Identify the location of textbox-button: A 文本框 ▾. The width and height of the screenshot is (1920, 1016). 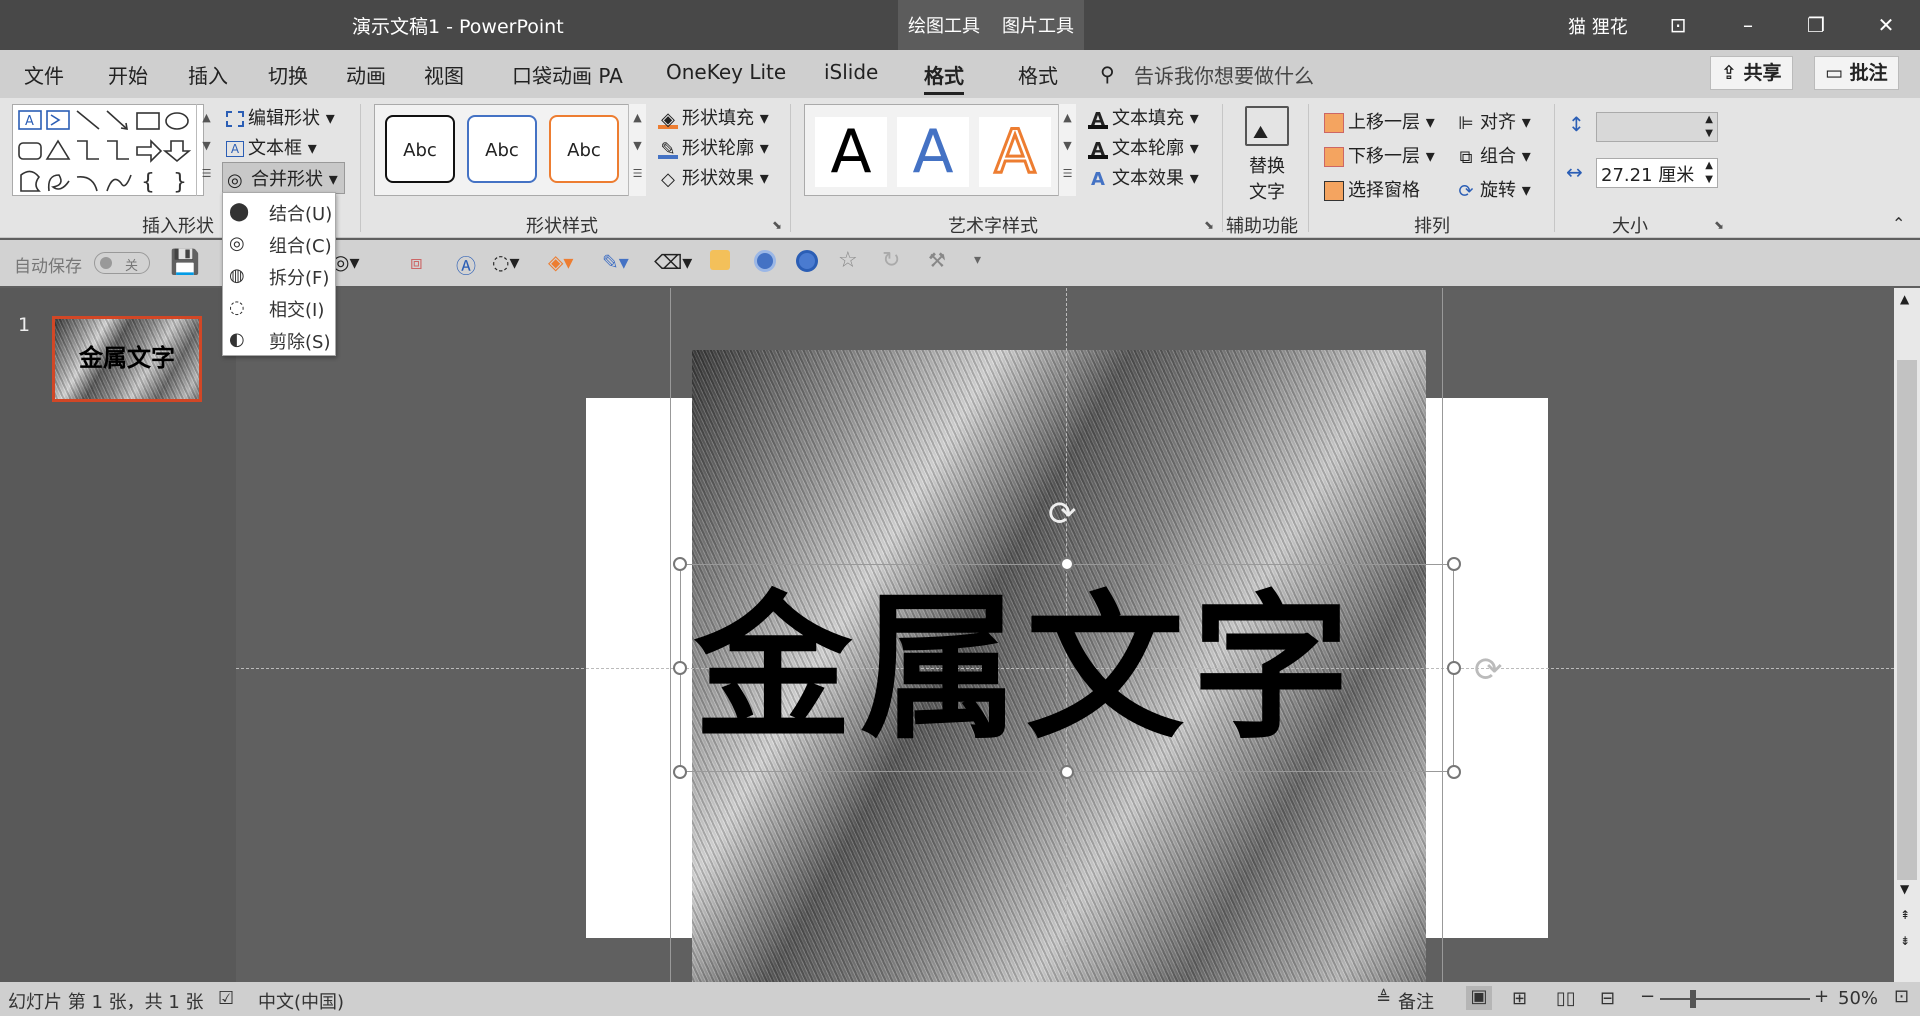
(271, 147).